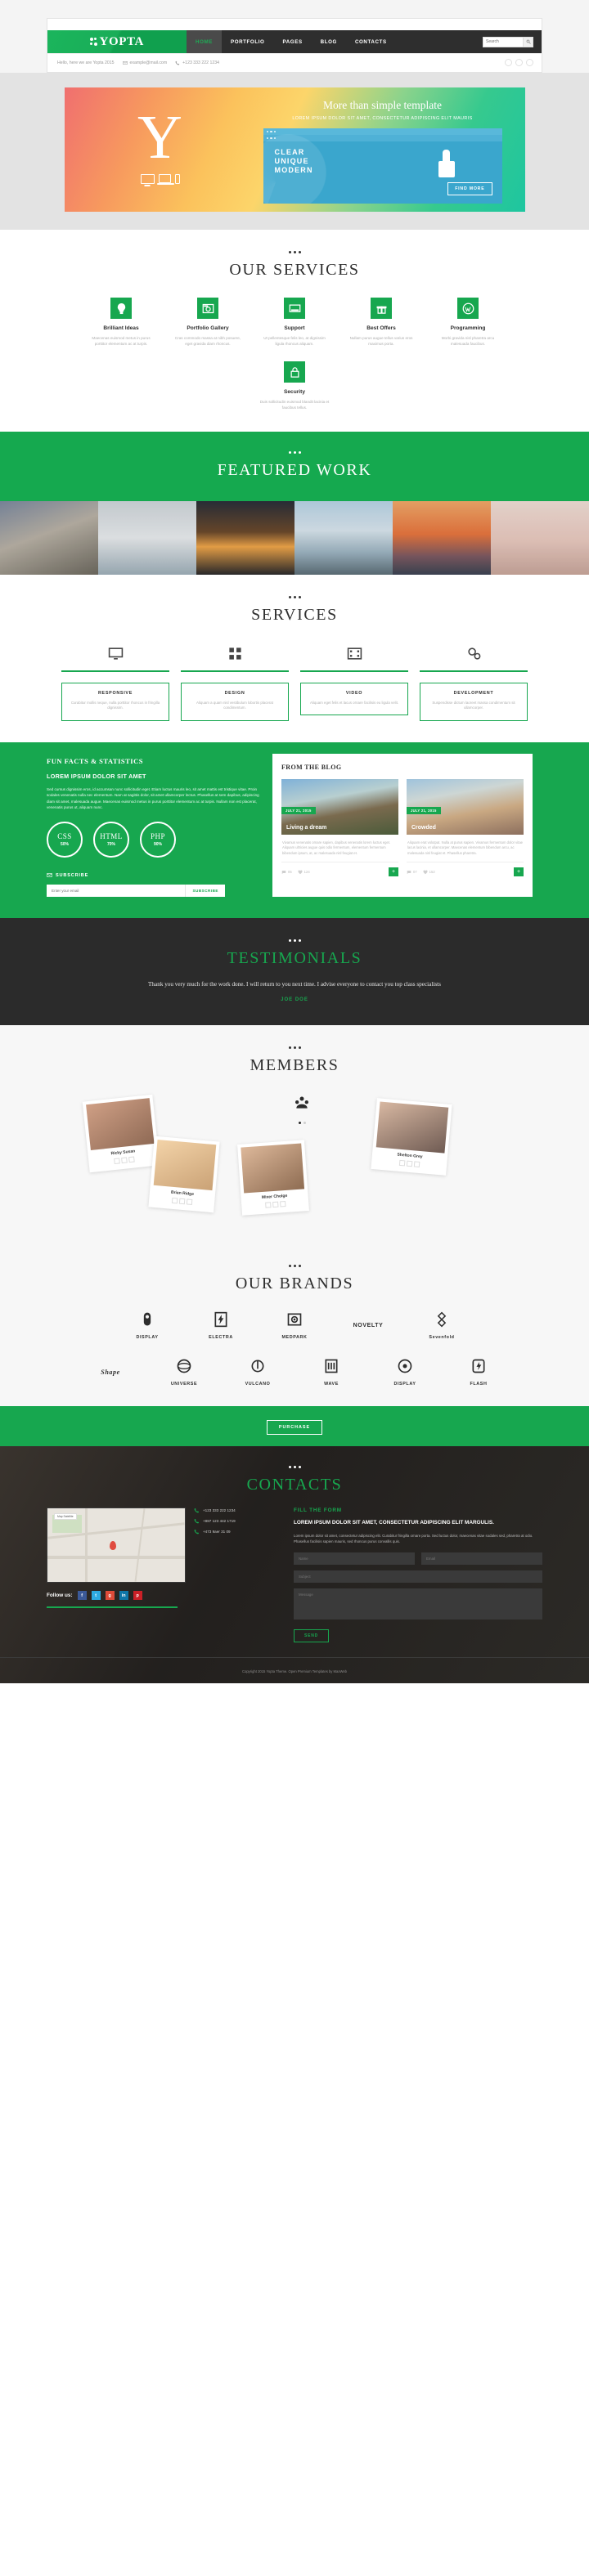 Image resolution: width=589 pixels, height=2576 pixels. What do you see at coordinates (137, 1596) in the screenshot?
I see `social-pinterest-icon: p` at bounding box center [137, 1596].